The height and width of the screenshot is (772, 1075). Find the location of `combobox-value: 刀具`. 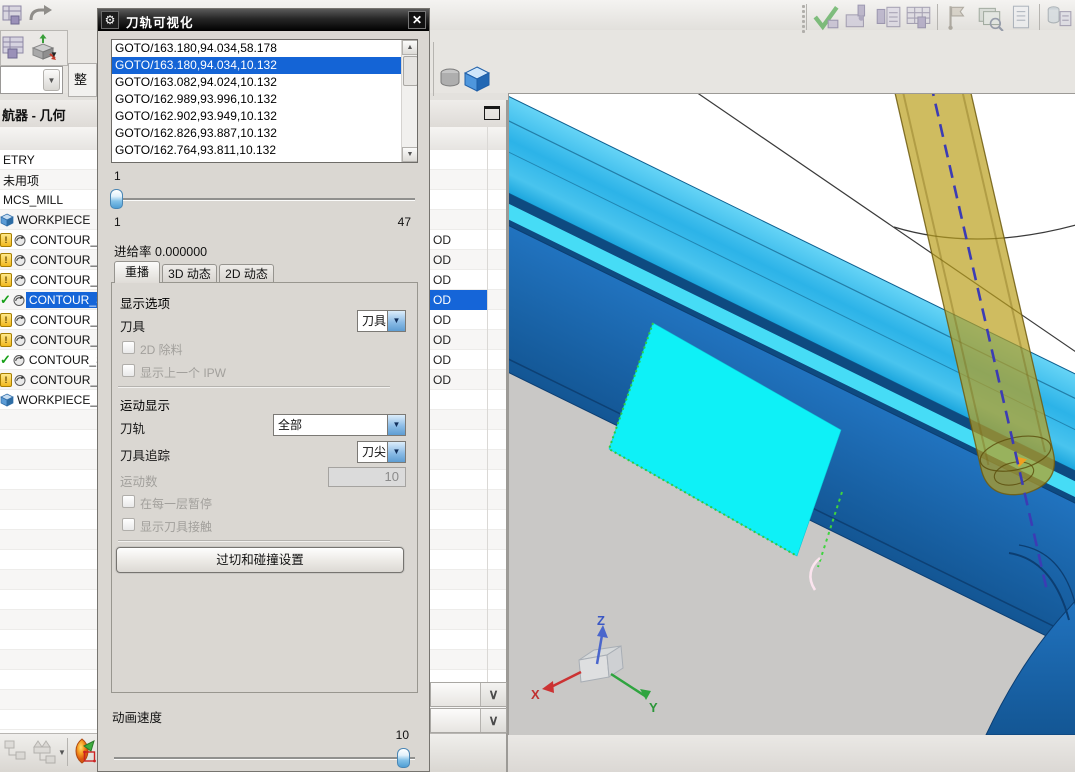

combobox-value: 刀具 is located at coordinates (374, 321).